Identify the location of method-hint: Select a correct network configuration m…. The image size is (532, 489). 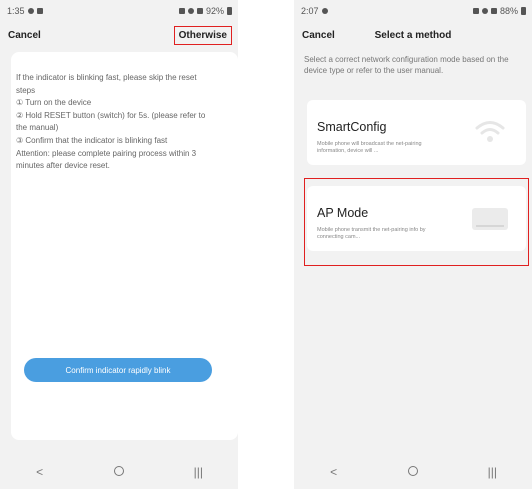
(406, 65).